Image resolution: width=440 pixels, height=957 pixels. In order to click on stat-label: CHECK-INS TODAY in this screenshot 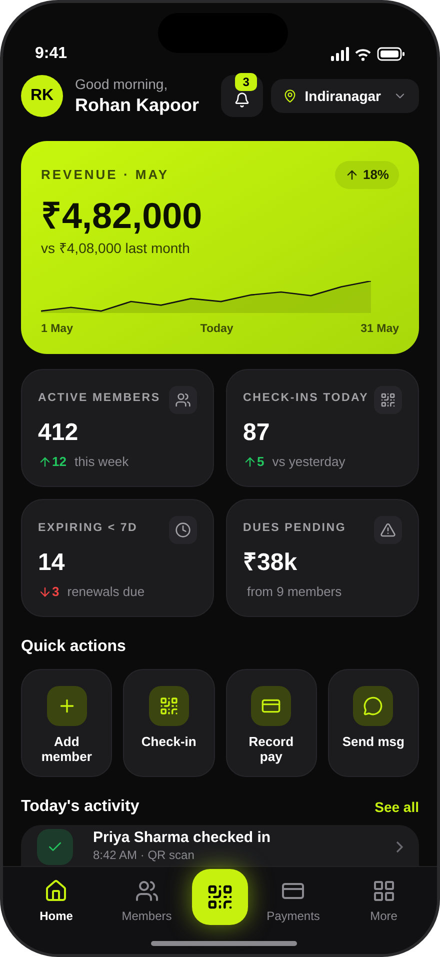, I will do `click(306, 398)`.